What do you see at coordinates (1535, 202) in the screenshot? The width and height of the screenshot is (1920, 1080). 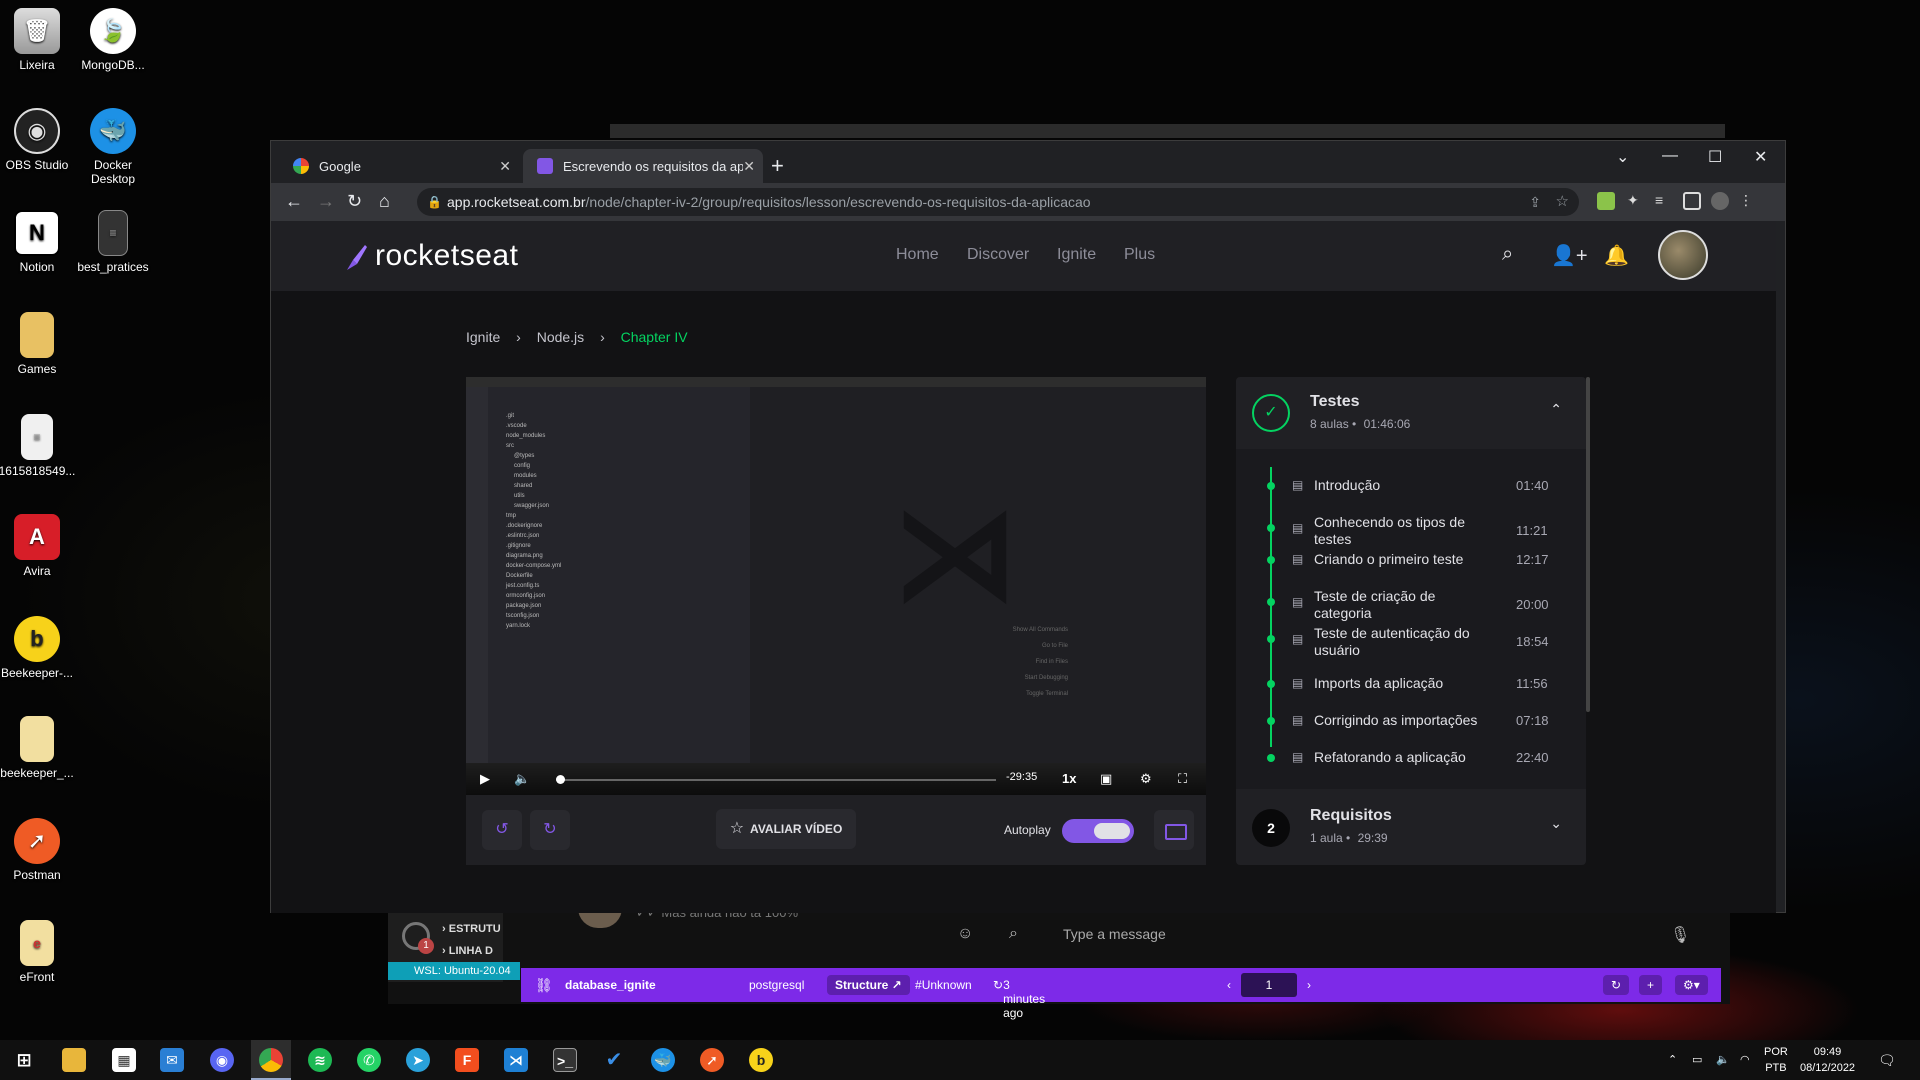 I see `share-icon: ⇪` at bounding box center [1535, 202].